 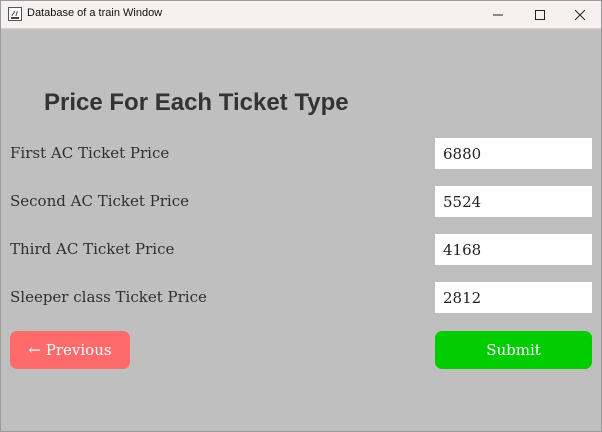 I want to click on java-app-icon, so click(x=15, y=14).